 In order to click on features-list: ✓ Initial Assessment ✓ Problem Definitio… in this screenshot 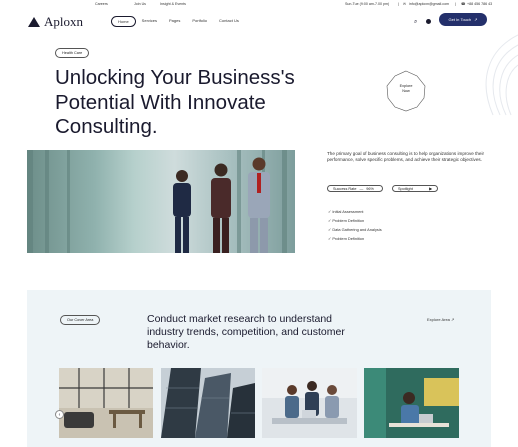, I will do `click(355, 225)`.